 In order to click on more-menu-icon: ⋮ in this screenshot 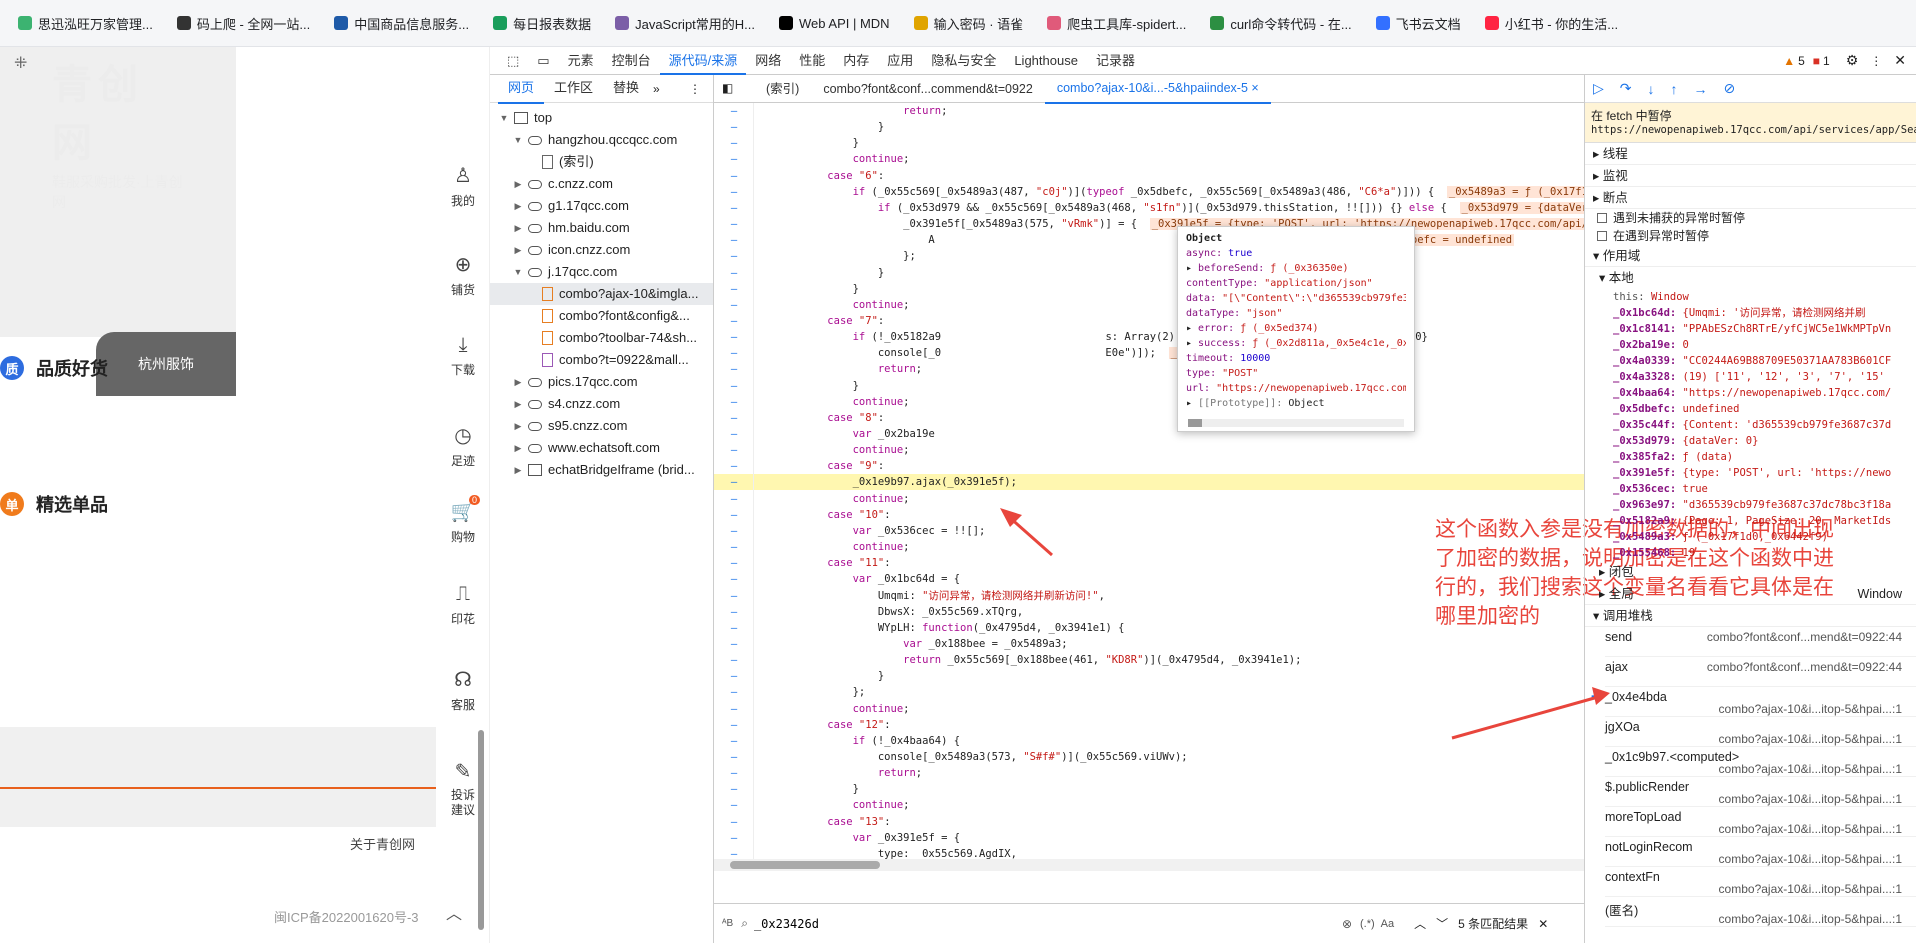, I will do `click(1876, 61)`.